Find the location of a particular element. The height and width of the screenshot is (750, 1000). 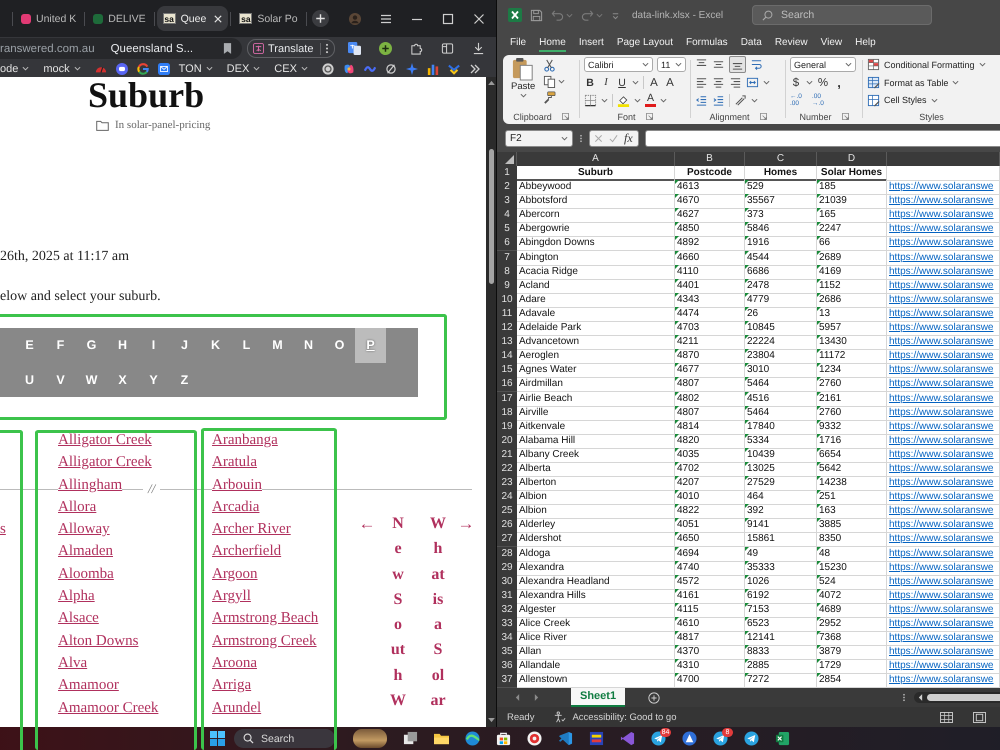

column-header: D is located at coordinates (852, 159).